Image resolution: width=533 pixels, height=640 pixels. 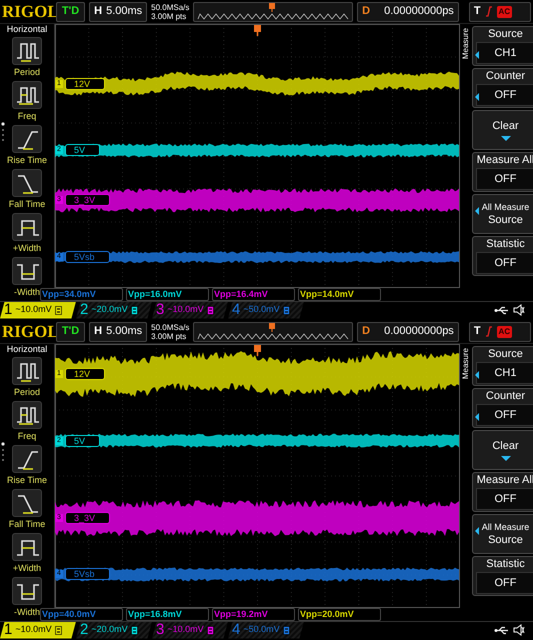 What do you see at coordinates (69, 614) in the screenshot?
I see `measurement-readout: Vpp=40.0mV` at bounding box center [69, 614].